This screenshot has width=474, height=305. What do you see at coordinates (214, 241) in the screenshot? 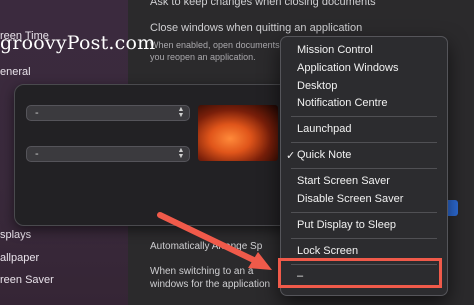
I see `annotation-arrow-icon` at bounding box center [214, 241].